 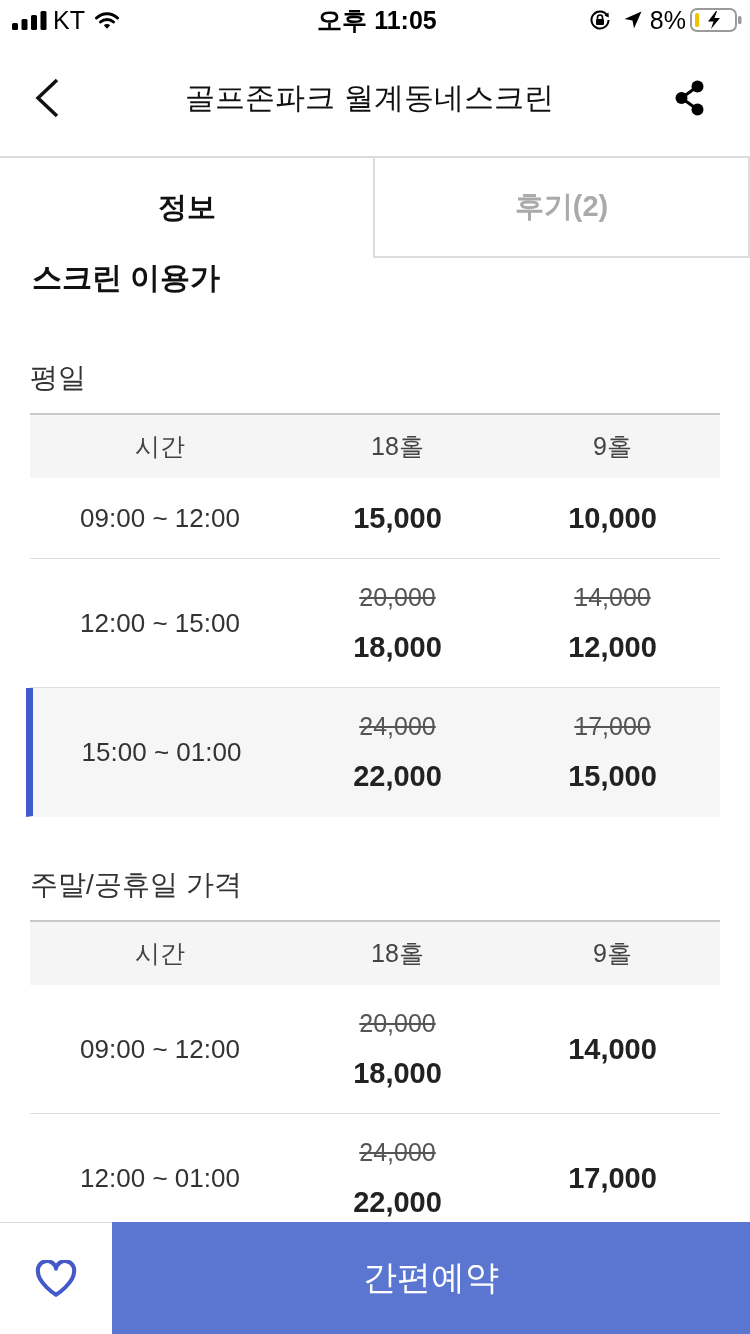 I want to click on sale-price: 10,000, so click(x=612, y=518).